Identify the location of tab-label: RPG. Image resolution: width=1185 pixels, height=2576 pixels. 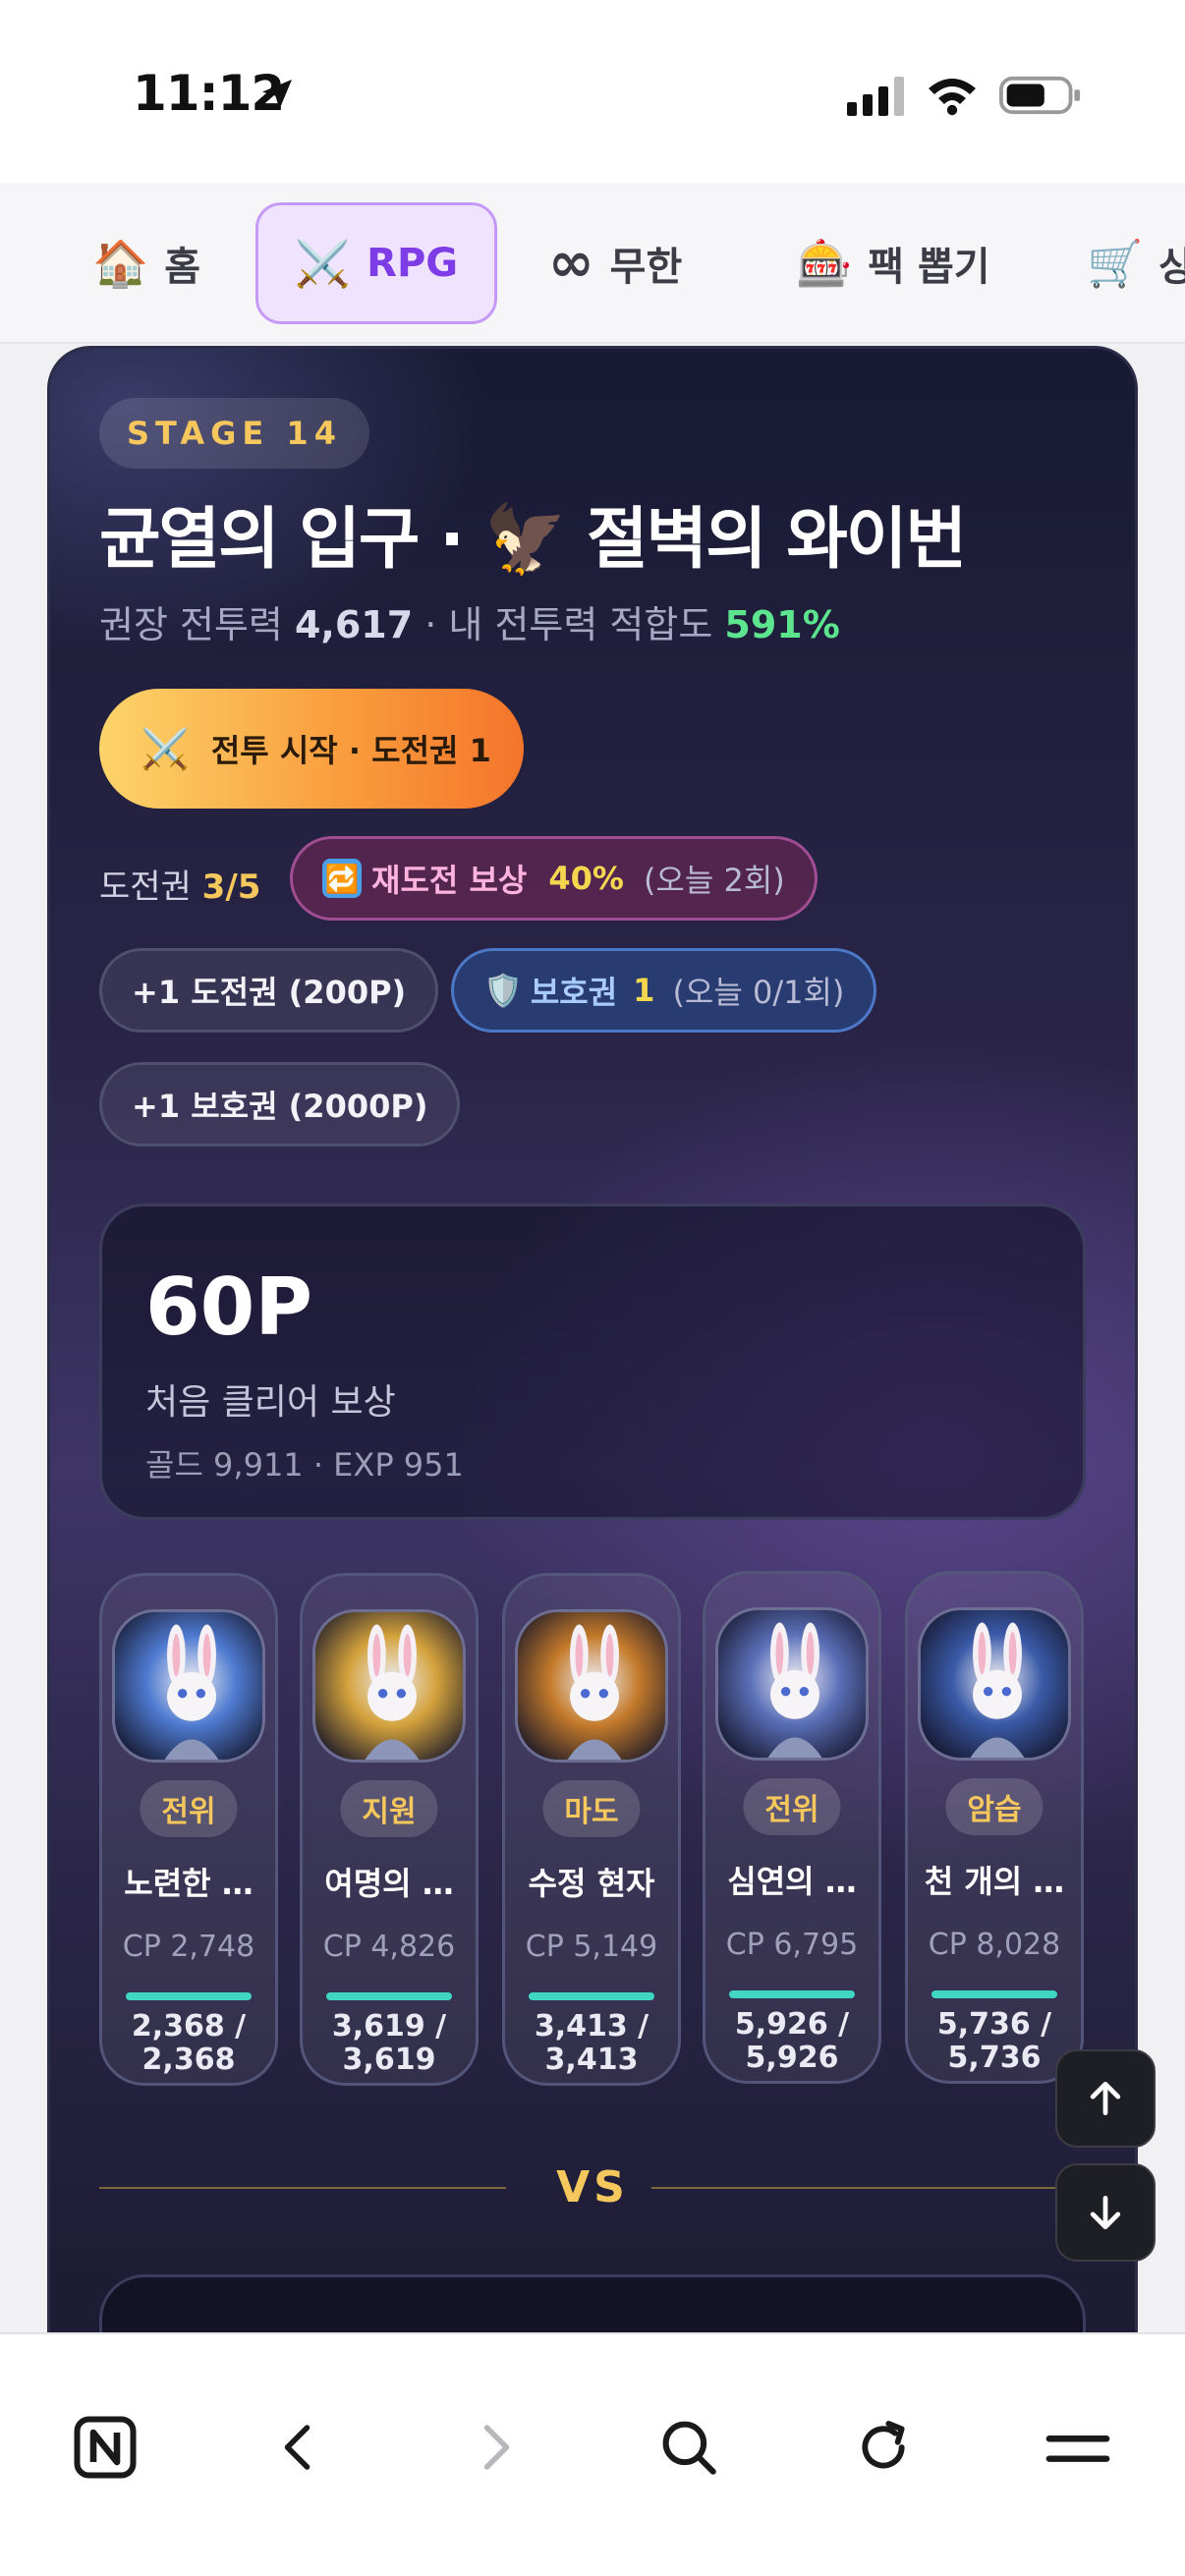
(413, 263).